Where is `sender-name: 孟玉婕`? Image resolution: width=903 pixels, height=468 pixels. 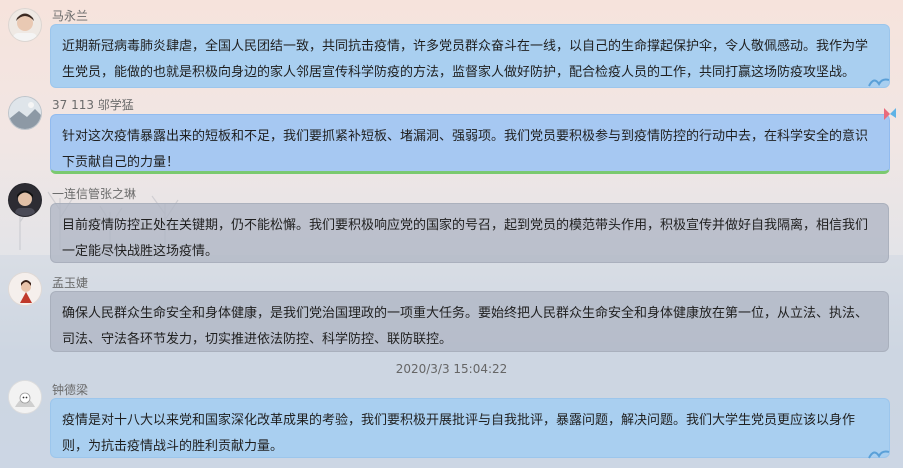 sender-name: 孟玉婕 is located at coordinates (70, 283).